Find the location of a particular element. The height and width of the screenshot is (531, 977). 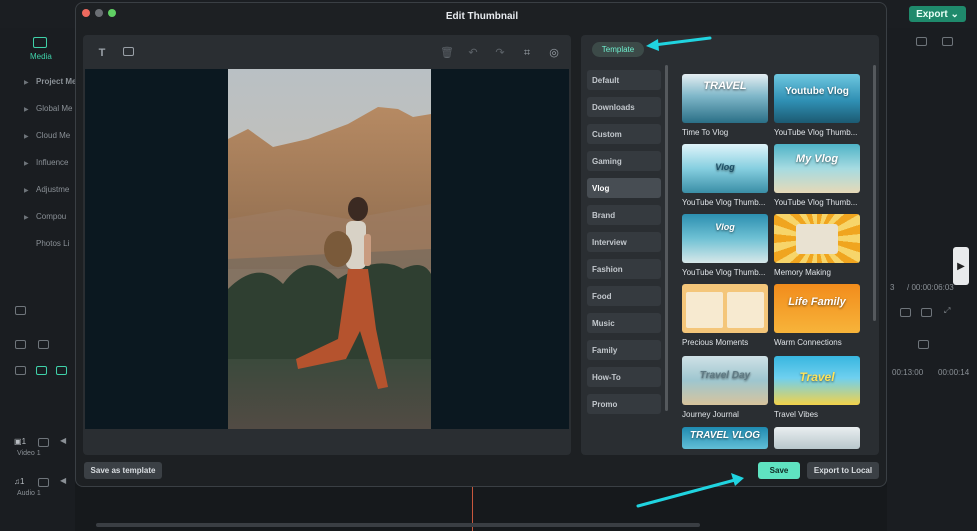

annotation-arrows is located at coordinates (690, 272).